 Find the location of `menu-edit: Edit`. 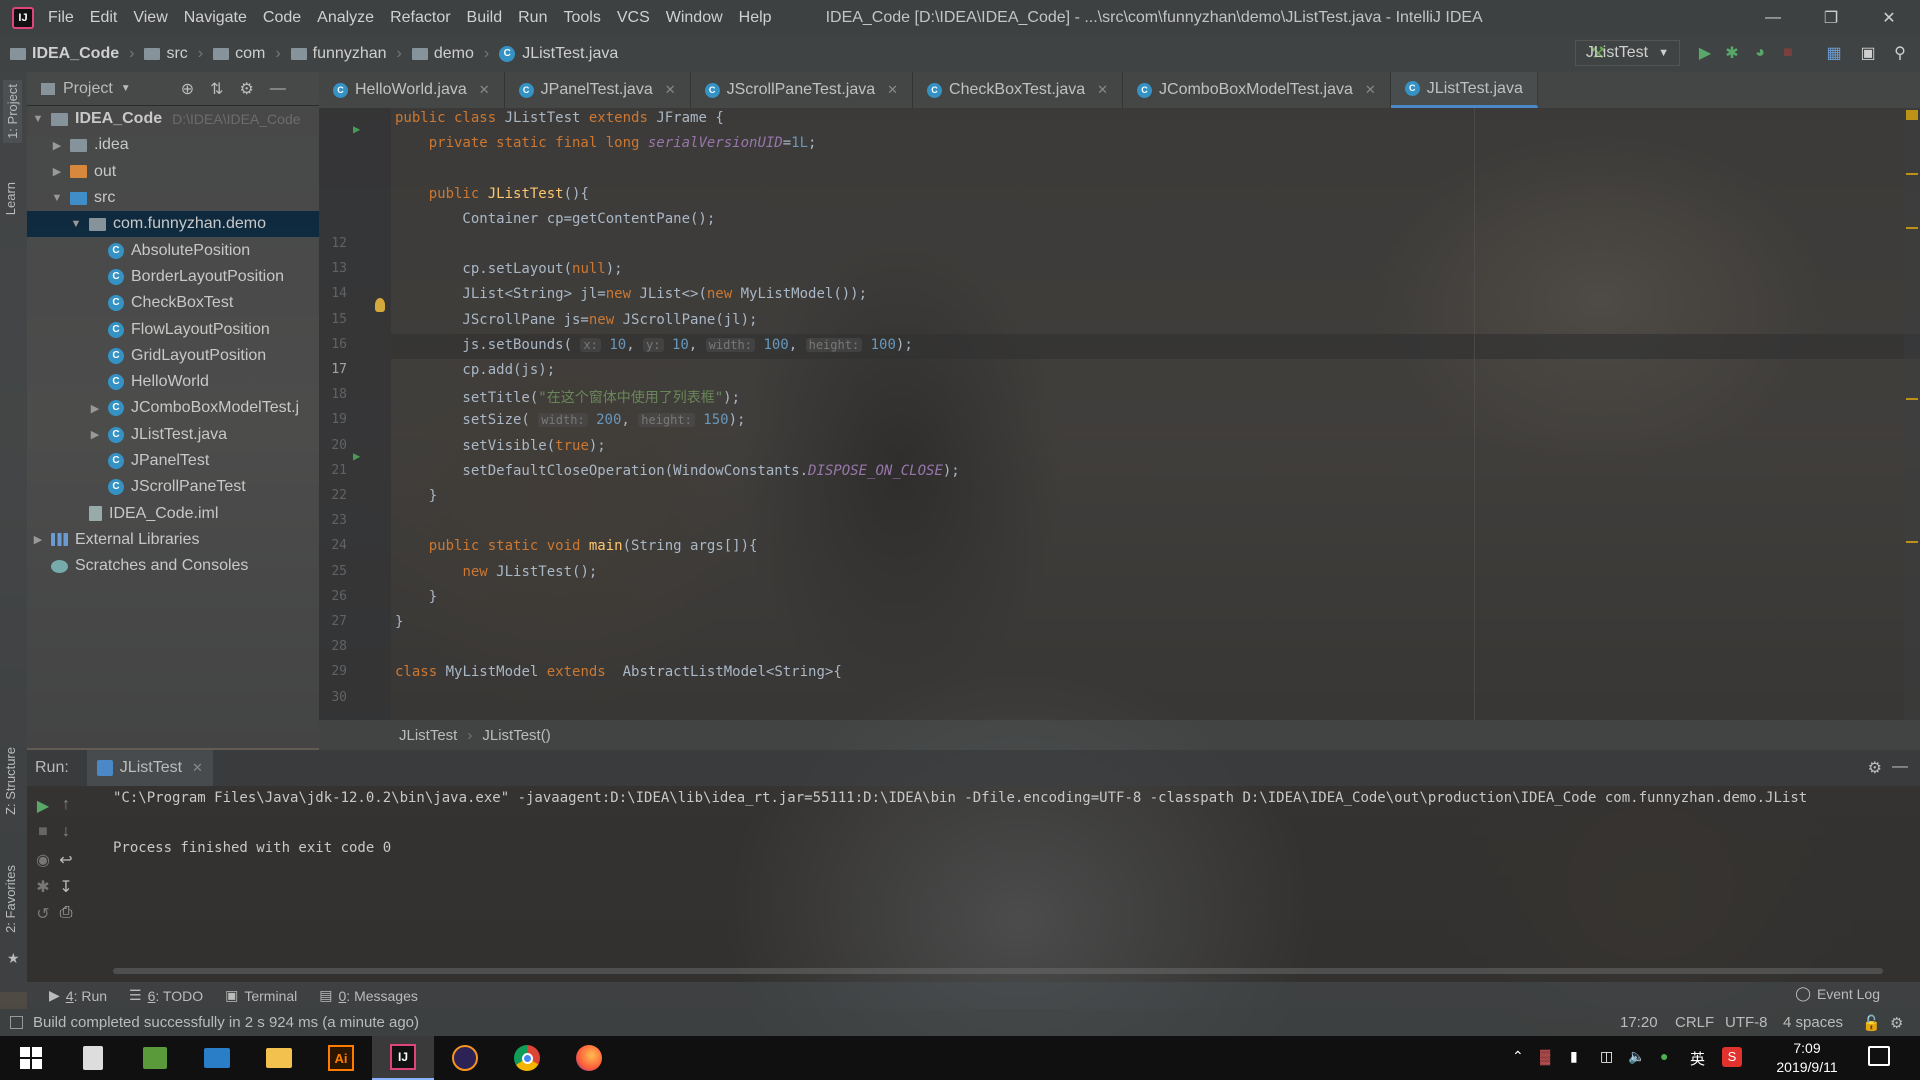

menu-edit: Edit is located at coordinates (104, 18).